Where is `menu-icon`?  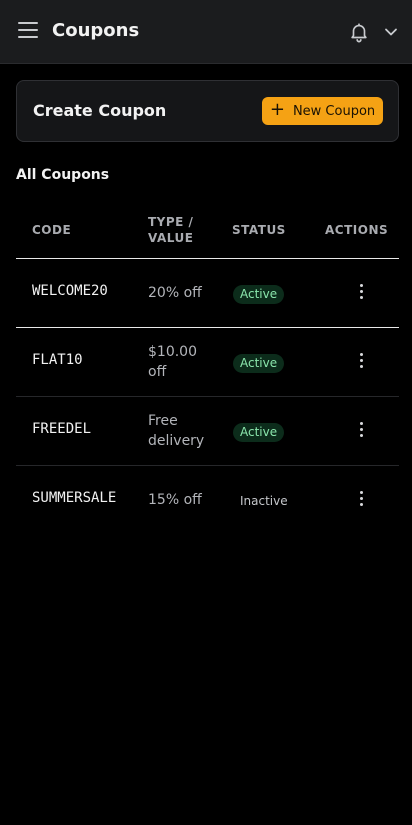
menu-icon is located at coordinates (28, 32).